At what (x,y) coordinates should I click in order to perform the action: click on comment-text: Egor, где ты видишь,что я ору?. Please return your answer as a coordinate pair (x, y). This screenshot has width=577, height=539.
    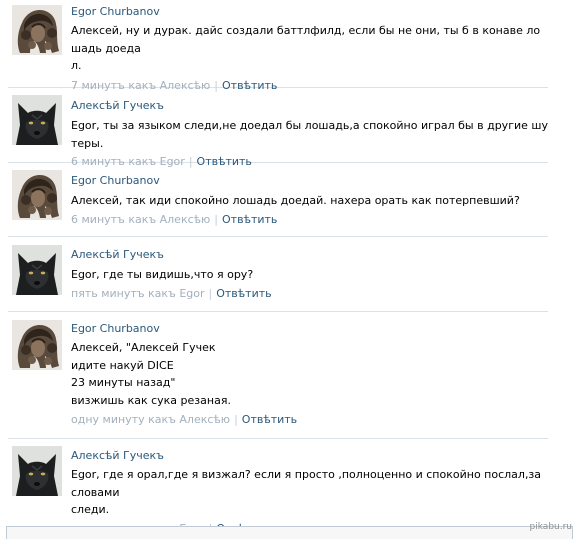
    Looking at the image, I should click on (162, 274).